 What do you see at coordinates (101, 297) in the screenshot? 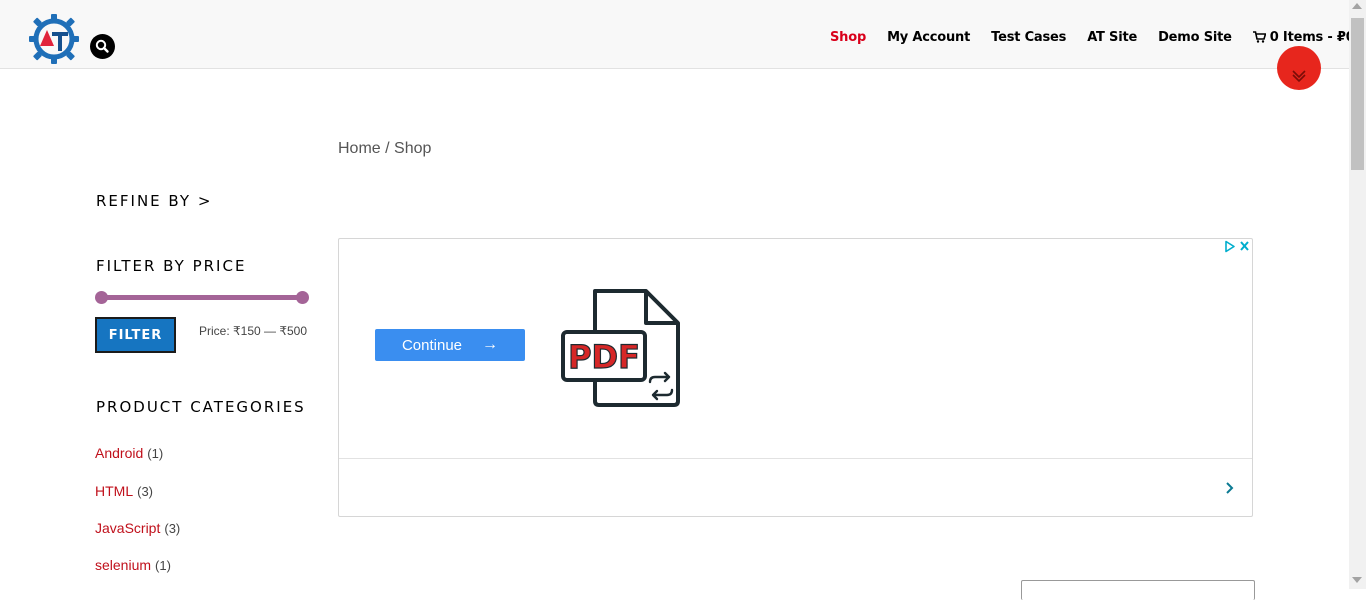
I see `price-slider-min-handle` at bounding box center [101, 297].